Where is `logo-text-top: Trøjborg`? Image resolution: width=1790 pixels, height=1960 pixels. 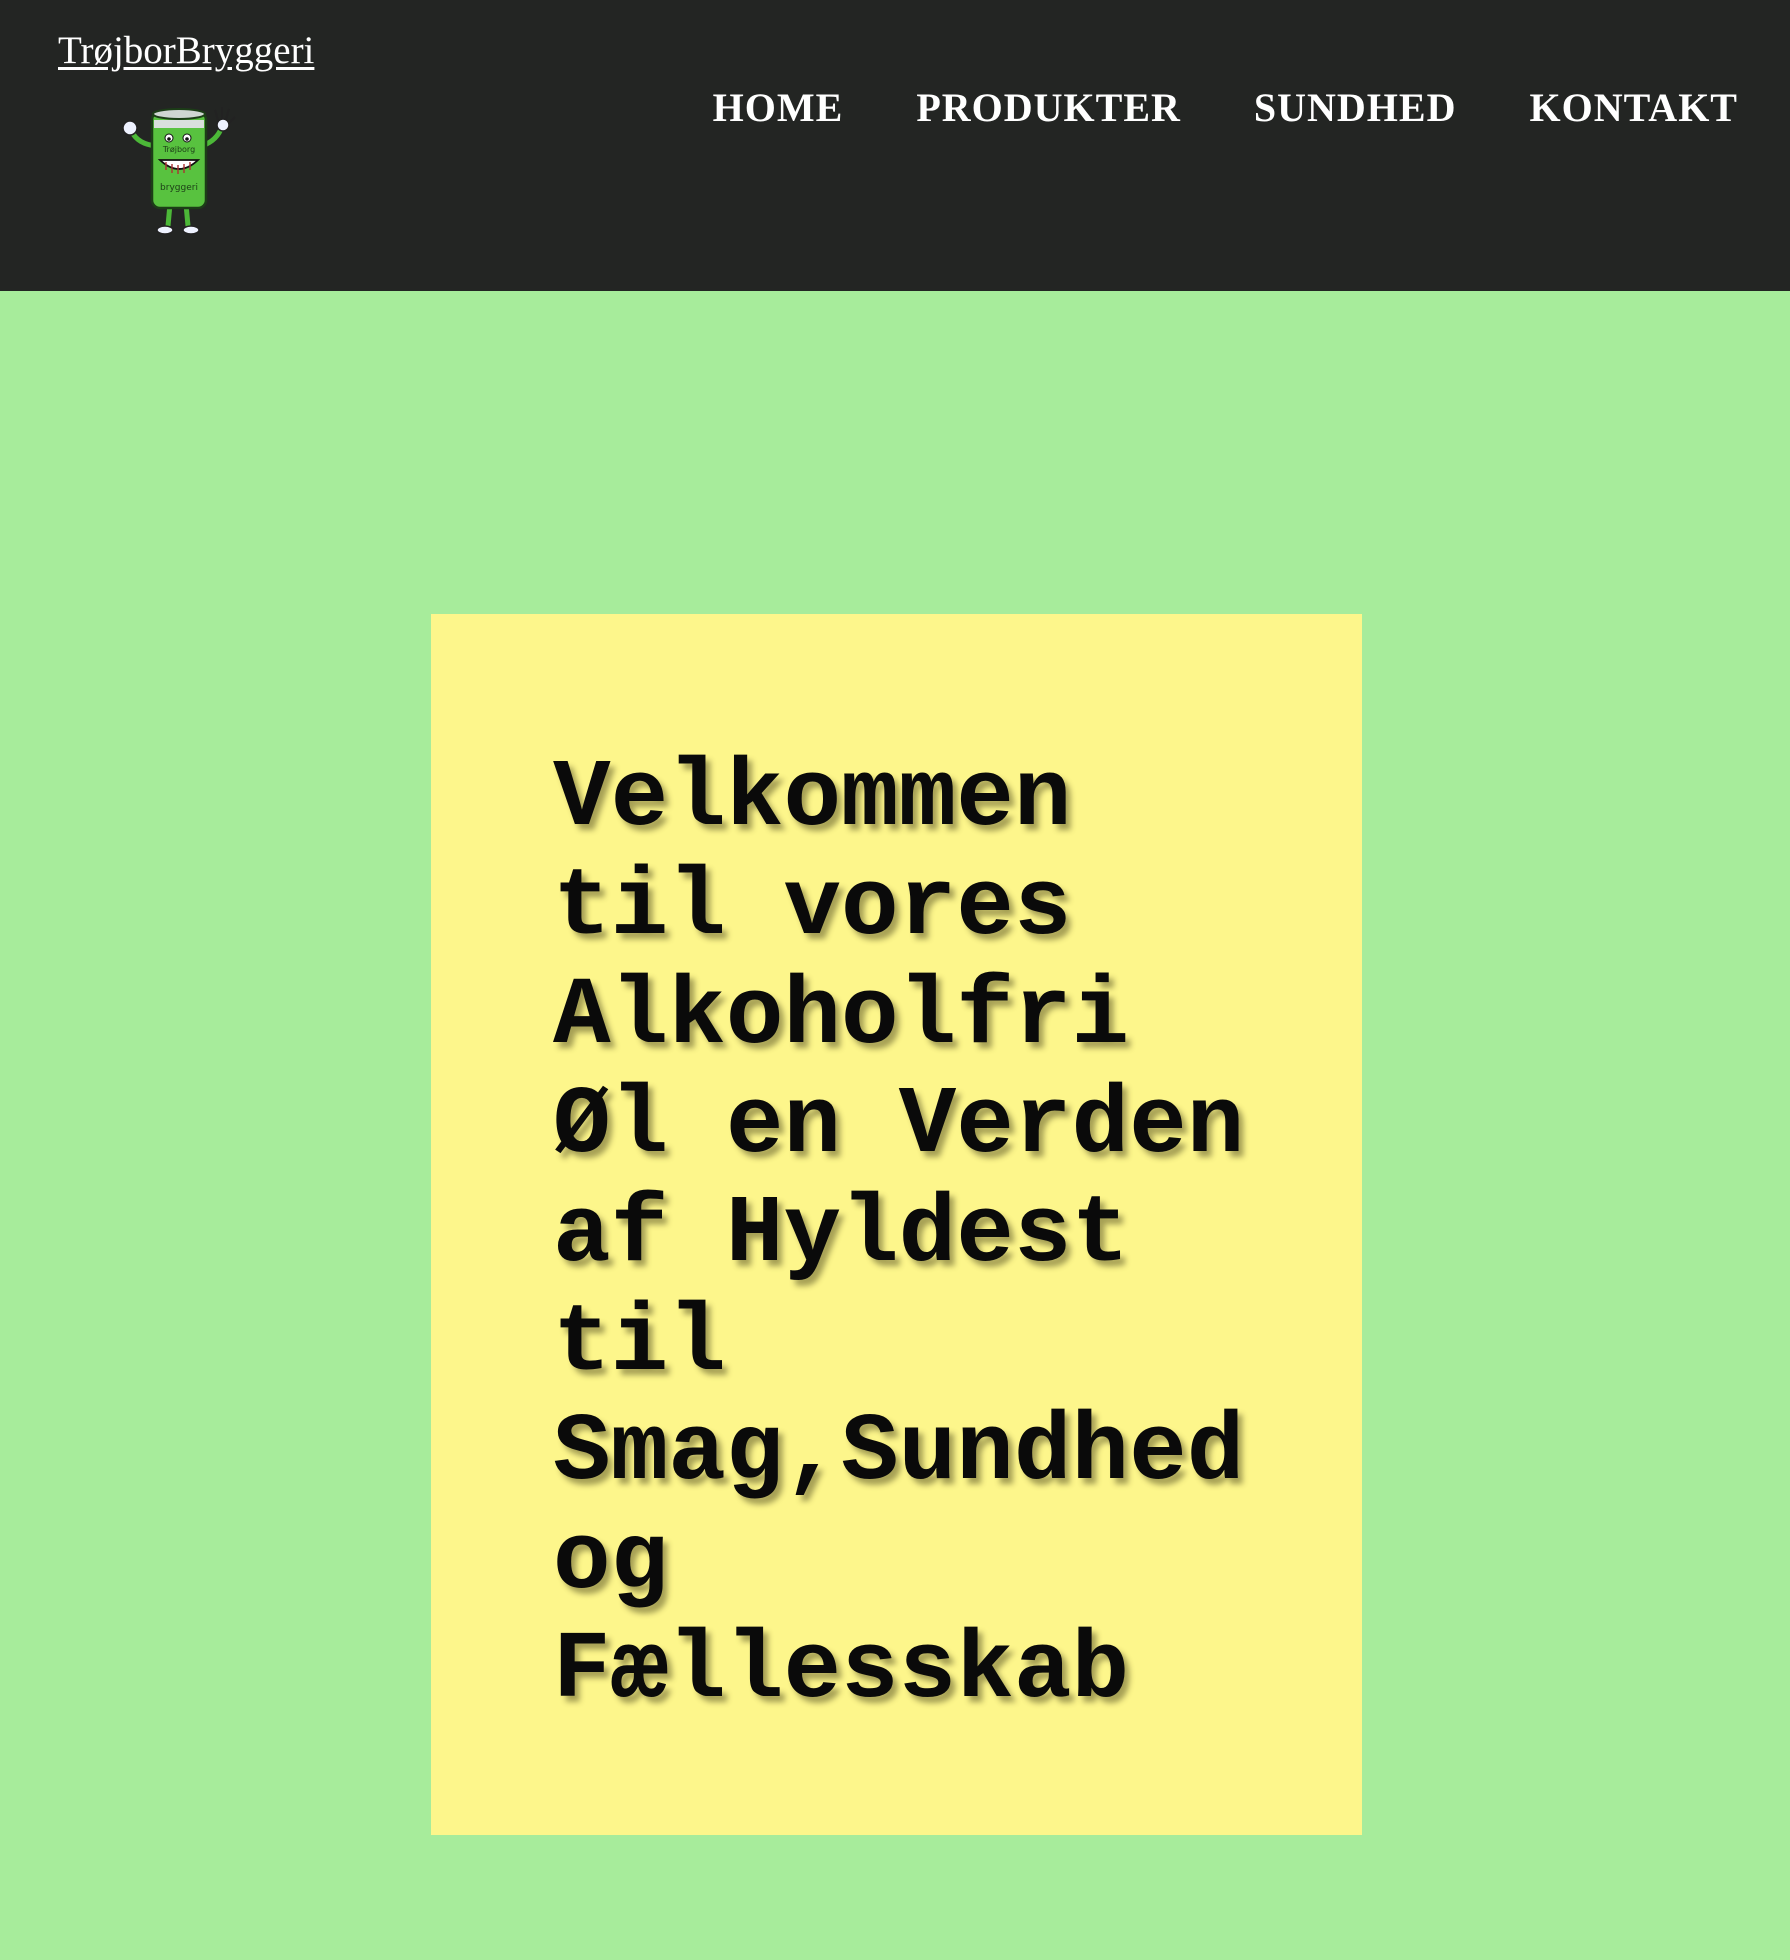 logo-text-top: Trøjborg is located at coordinates (178, 149).